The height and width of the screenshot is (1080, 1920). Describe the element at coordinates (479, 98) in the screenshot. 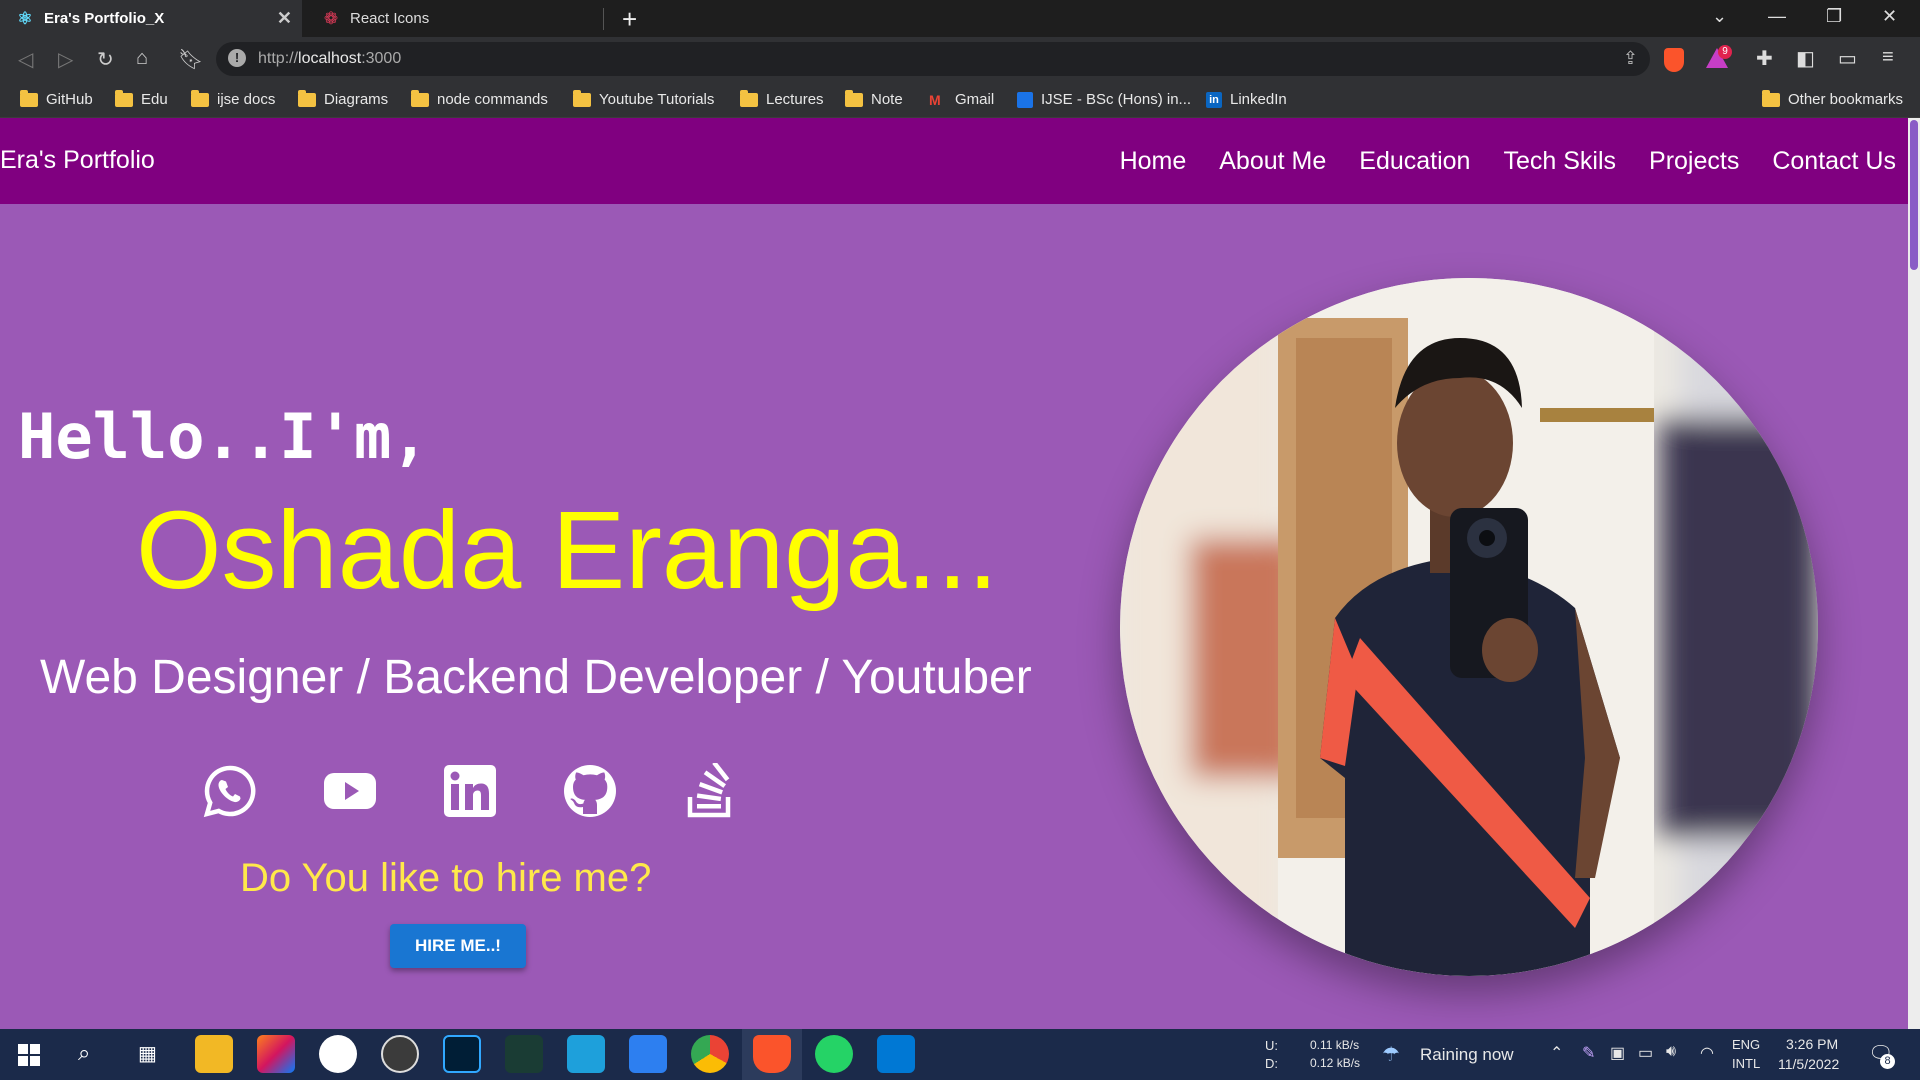

I see `bookmark-node-commands: node commands` at that location.